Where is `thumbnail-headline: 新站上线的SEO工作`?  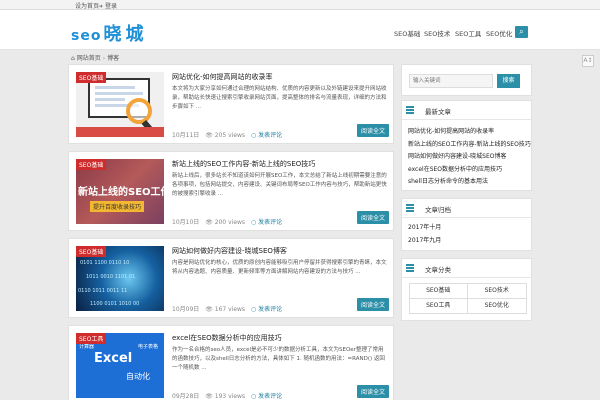 thumbnail-headline: 新站上线的SEO工作 is located at coordinates (121, 192).